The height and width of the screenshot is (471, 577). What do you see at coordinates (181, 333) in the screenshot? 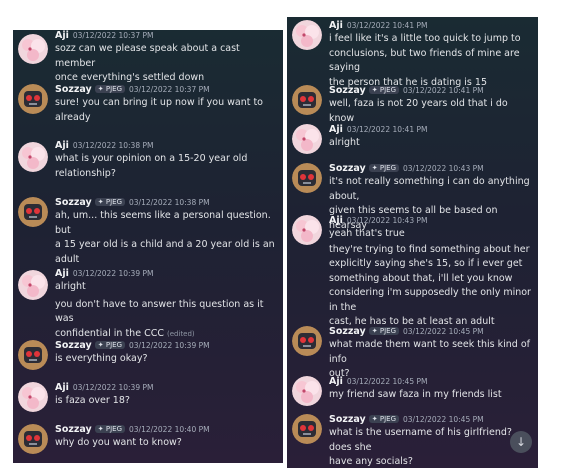
I see `edited-label: (edited)` at bounding box center [181, 333].